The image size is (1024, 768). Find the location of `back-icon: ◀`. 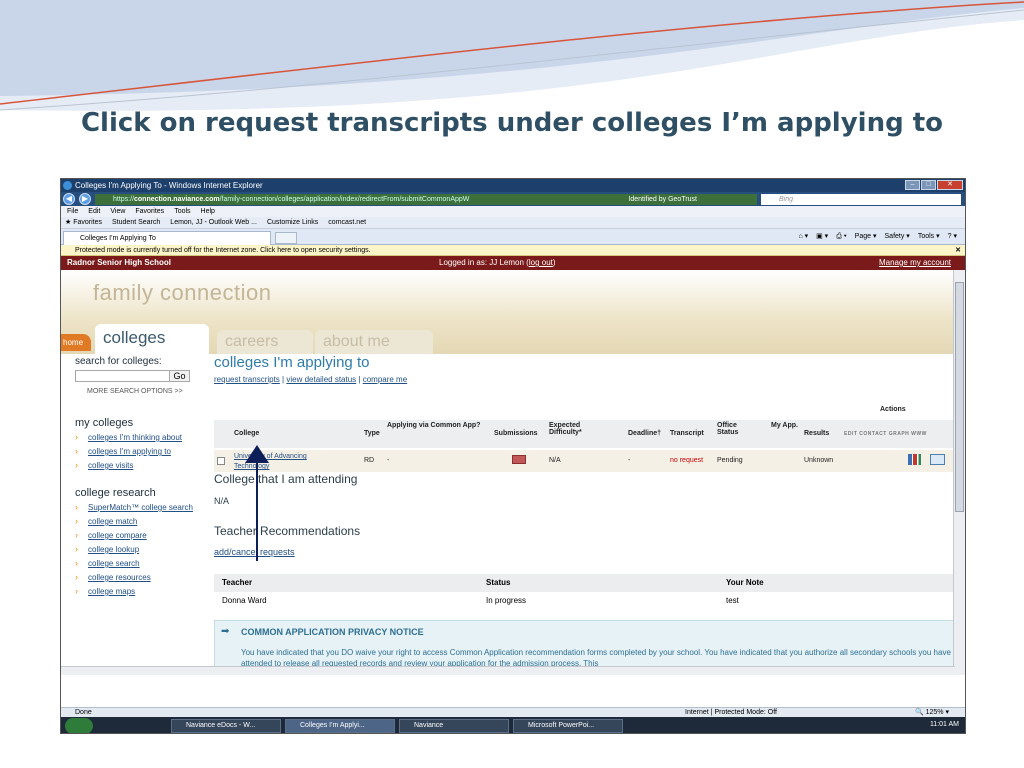

back-icon: ◀ is located at coordinates (69, 199).